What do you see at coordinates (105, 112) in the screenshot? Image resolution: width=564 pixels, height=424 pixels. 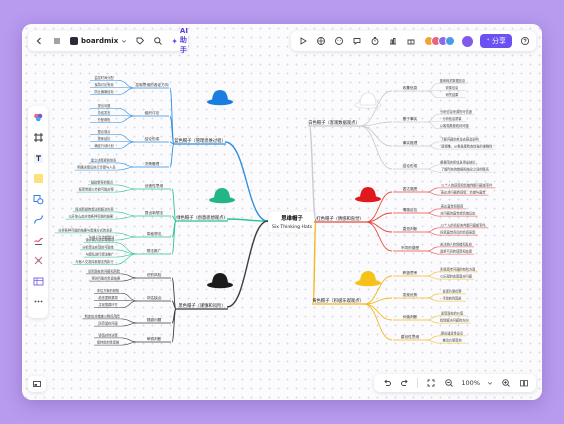 I see `blue-leaf-label: 总结发言` at bounding box center [105, 112].